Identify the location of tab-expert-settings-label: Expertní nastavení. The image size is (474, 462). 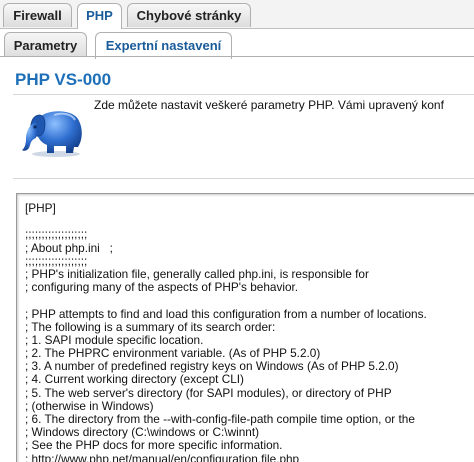
(163, 45).